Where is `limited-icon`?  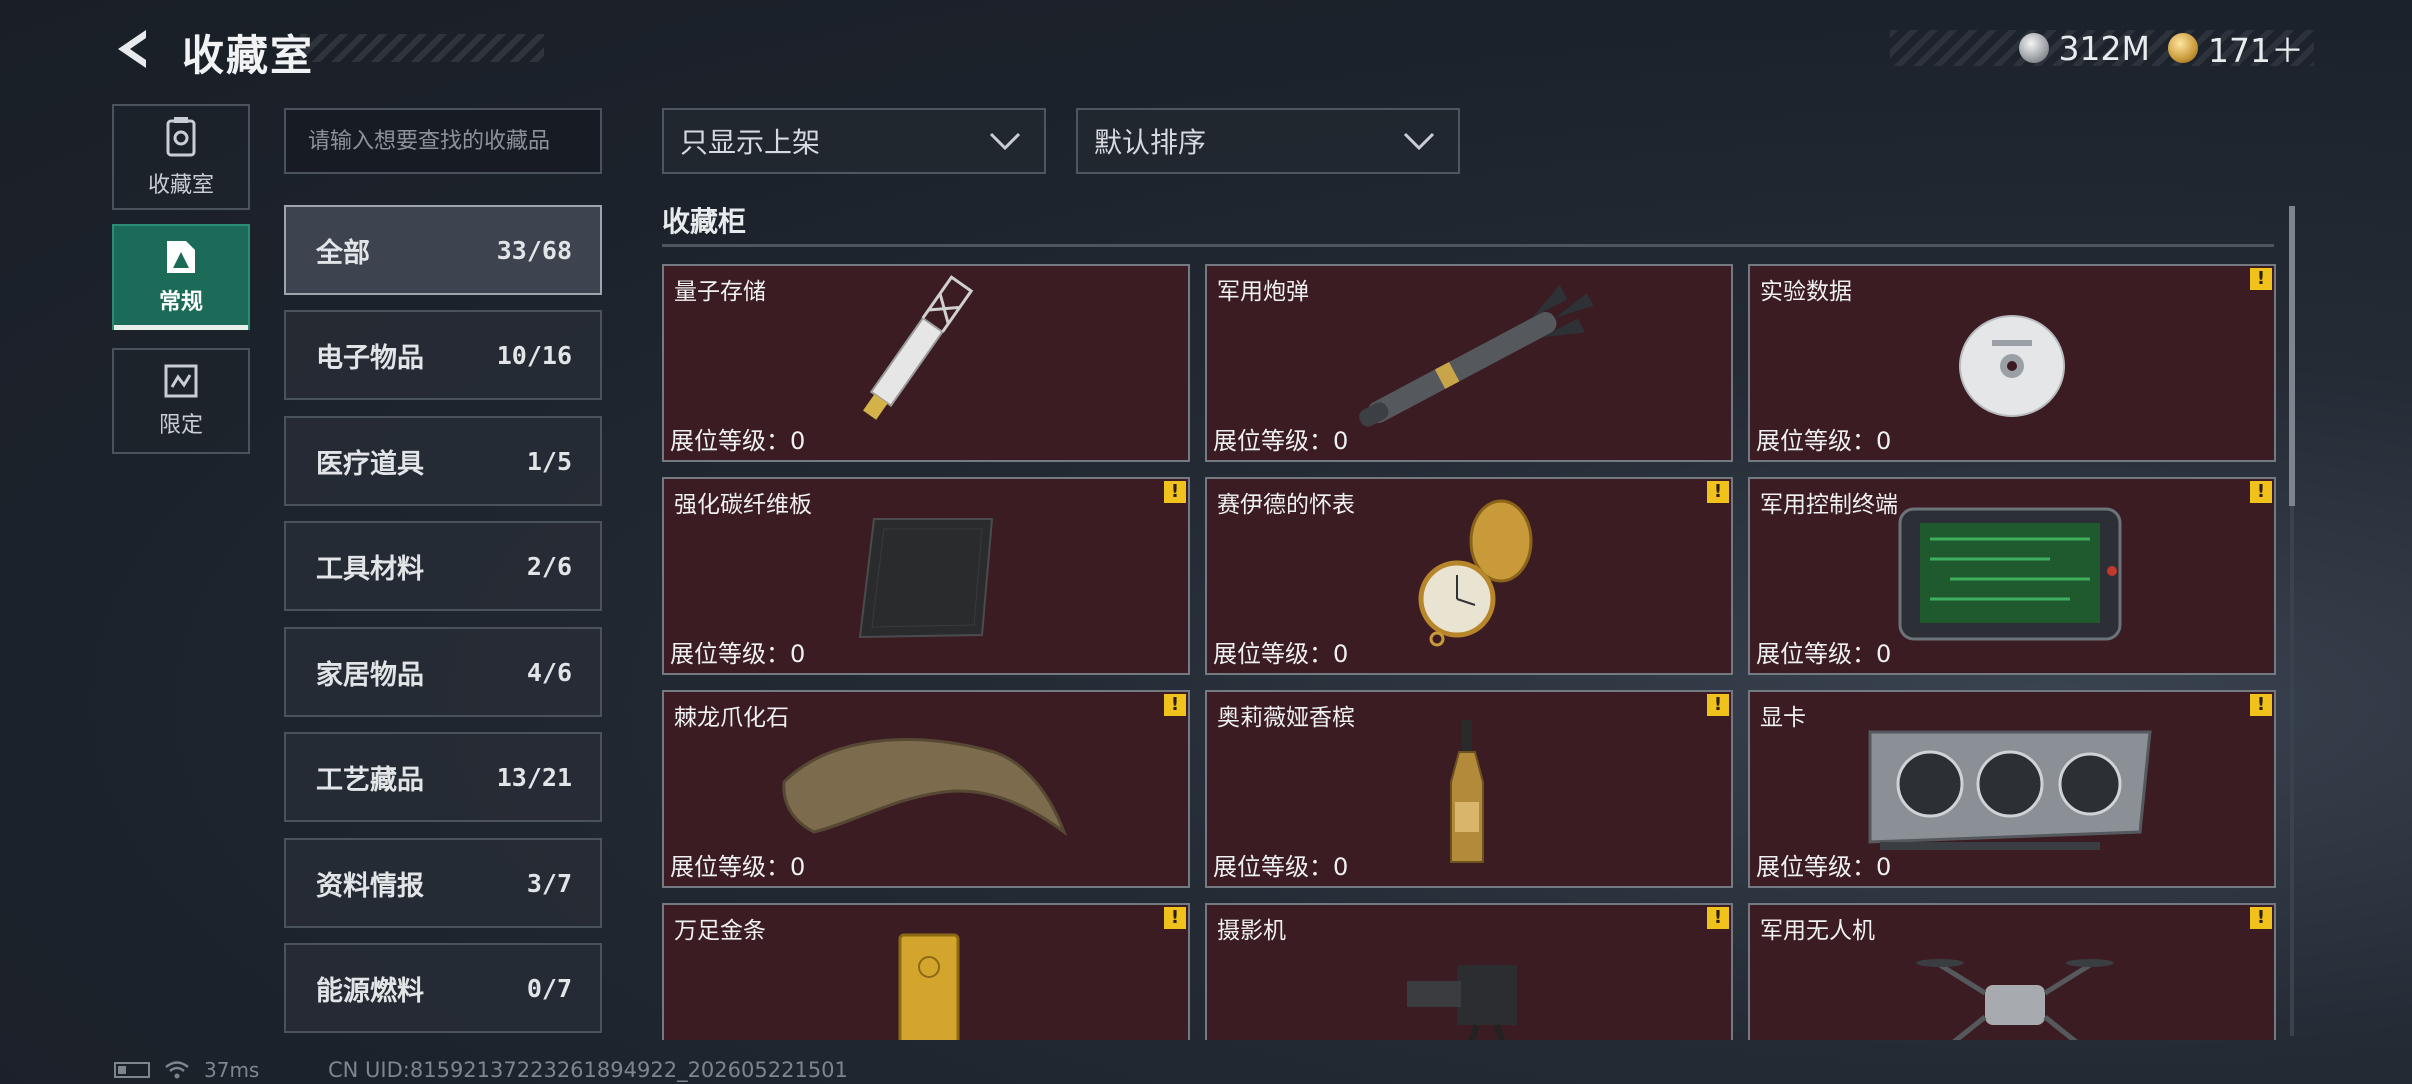 limited-icon is located at coordinates (181, 381).